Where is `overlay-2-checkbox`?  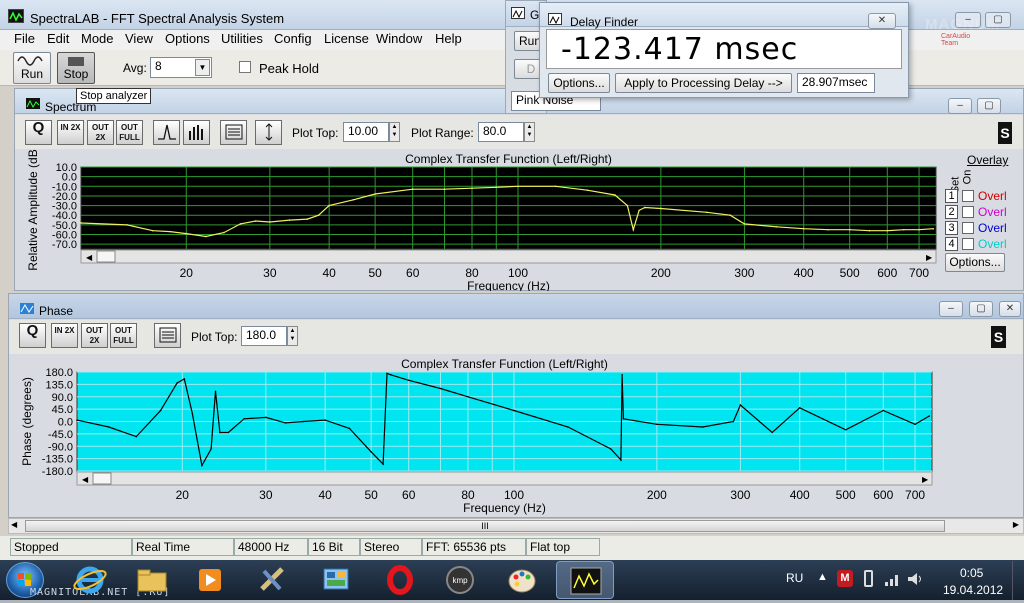 overlay-2-checkbox is located at coordinates (968, 212).